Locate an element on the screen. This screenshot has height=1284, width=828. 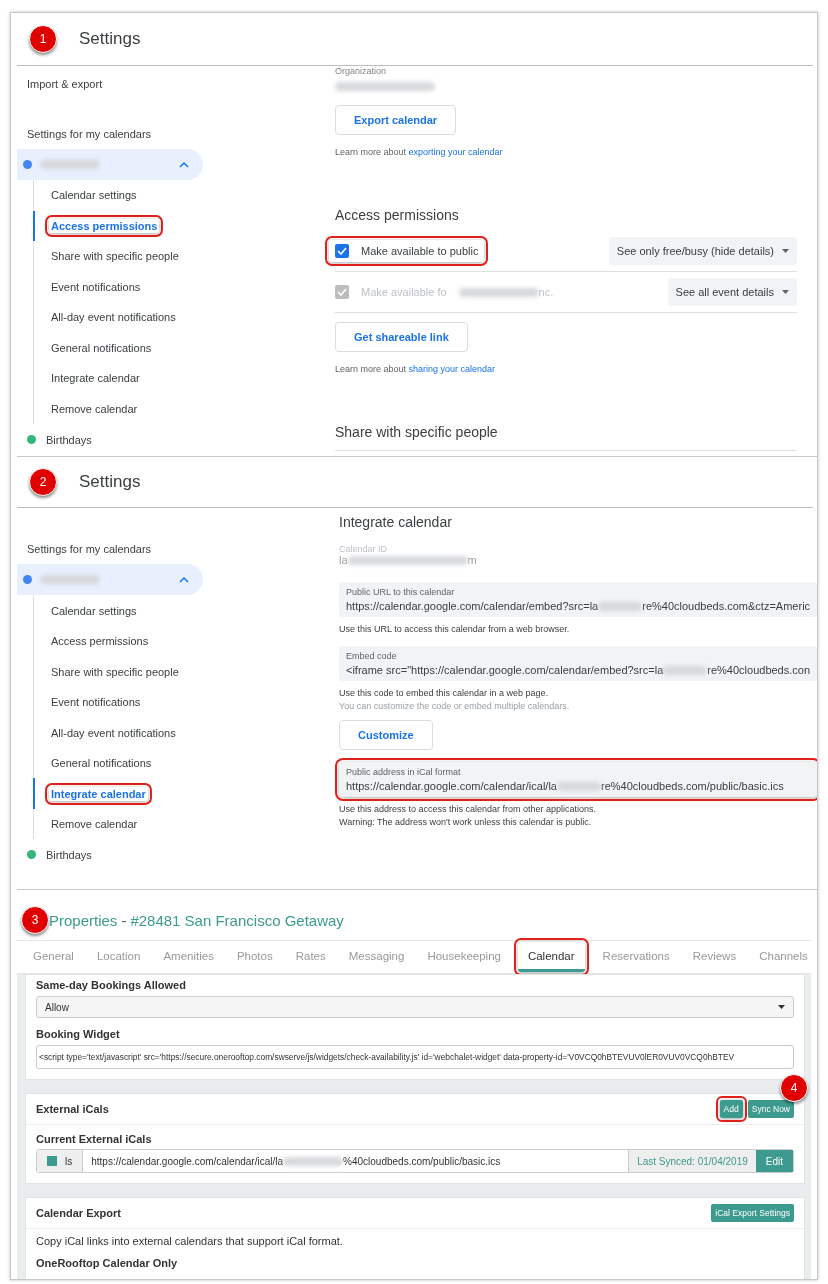
checkbox is located at coordinates (342, 251).